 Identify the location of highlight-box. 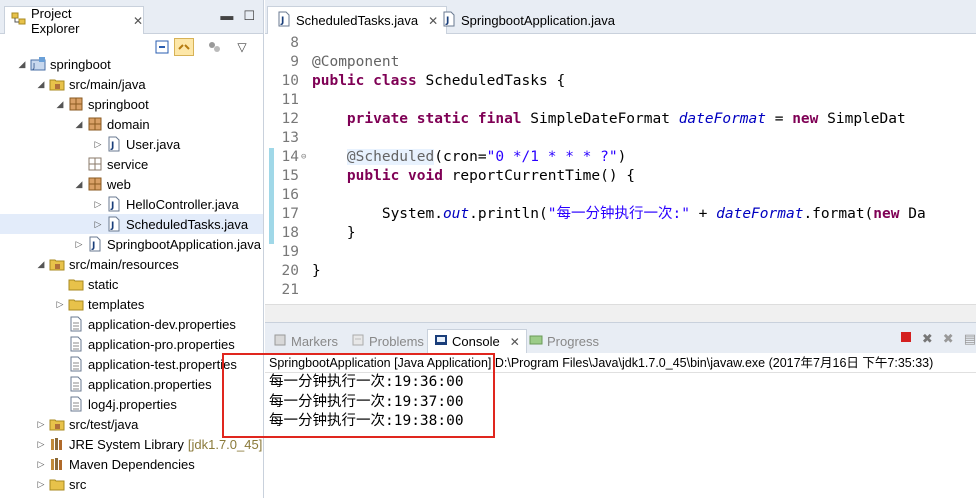
(358, 395).